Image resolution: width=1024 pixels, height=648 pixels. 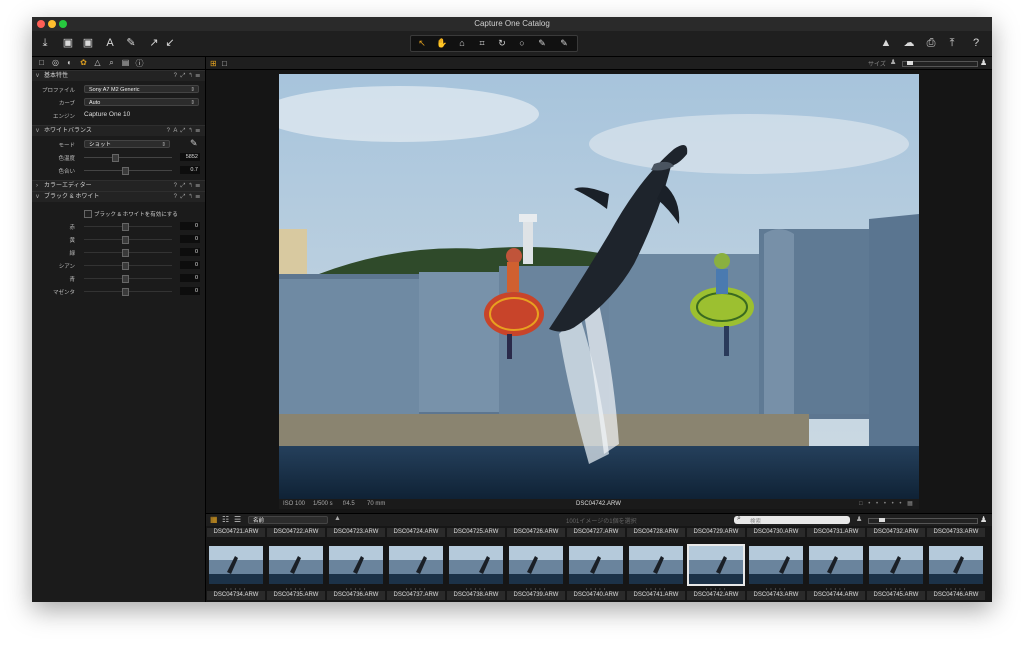 I want to click on warning-icon: ▲, so click(x=886, y=43).